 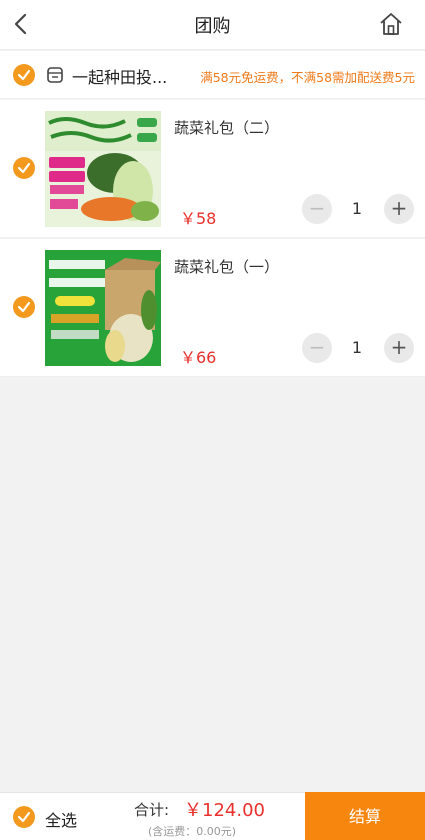 I want to click on shipping-note: 满58元免运费，不满58需加配送费5元, so click(x=307, y=77).